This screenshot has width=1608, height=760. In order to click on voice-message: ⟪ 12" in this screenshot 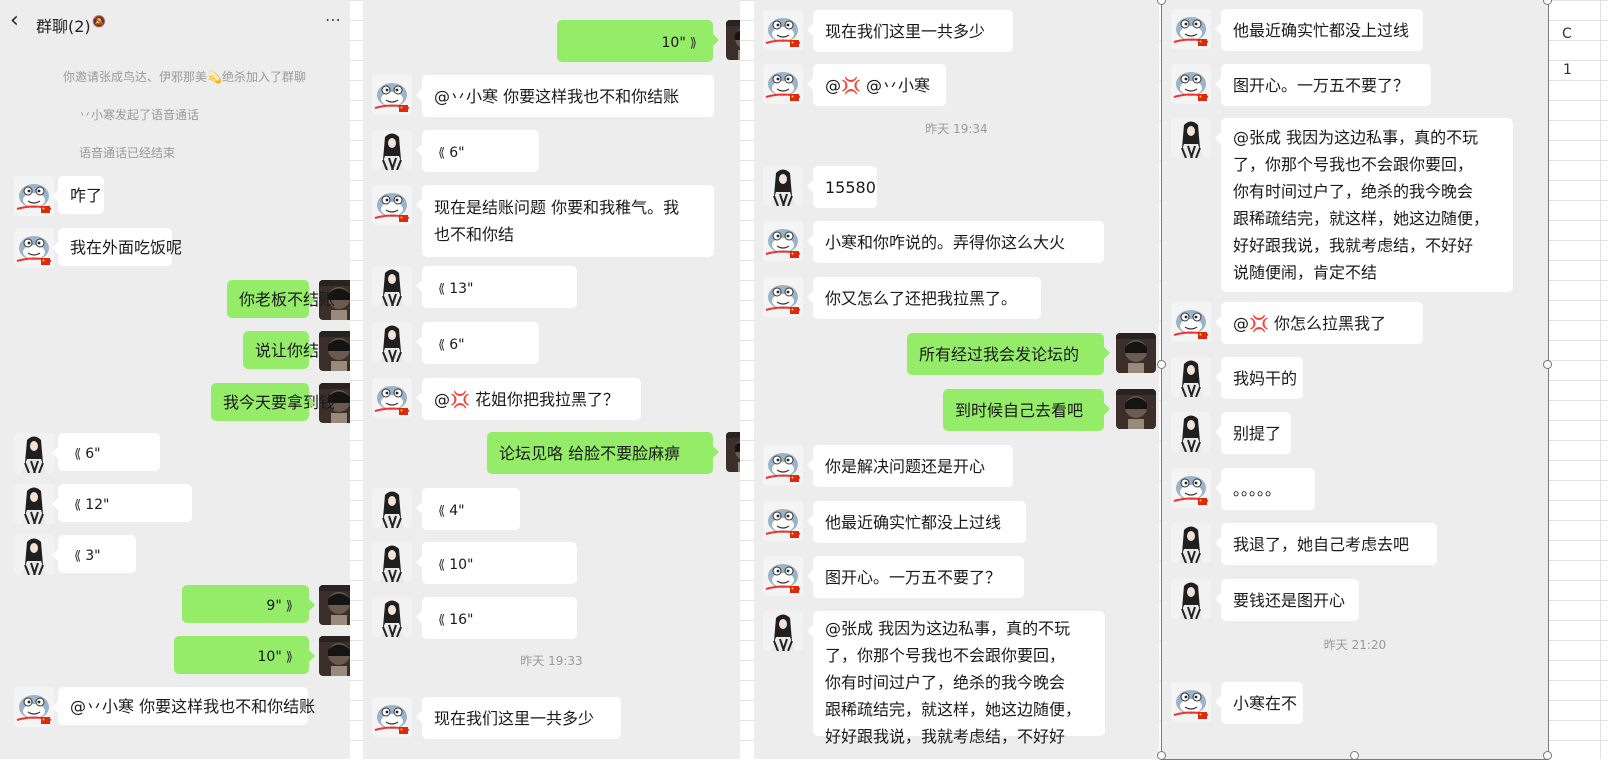, I will do `click(122, 503)`.